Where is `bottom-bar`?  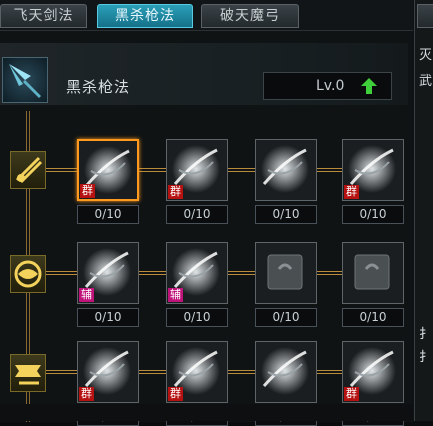
bottom-bar is located at coordinates (206, 412).